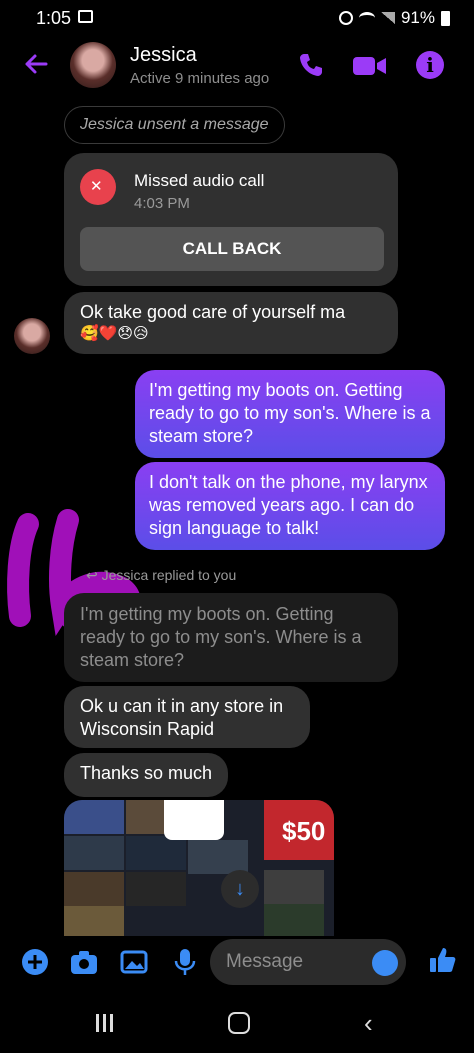 This screenshot has height=1053, width=474. Describe the element at coordinates (98, 187) in the screenshot. I see `missed-call-icon` at that location.